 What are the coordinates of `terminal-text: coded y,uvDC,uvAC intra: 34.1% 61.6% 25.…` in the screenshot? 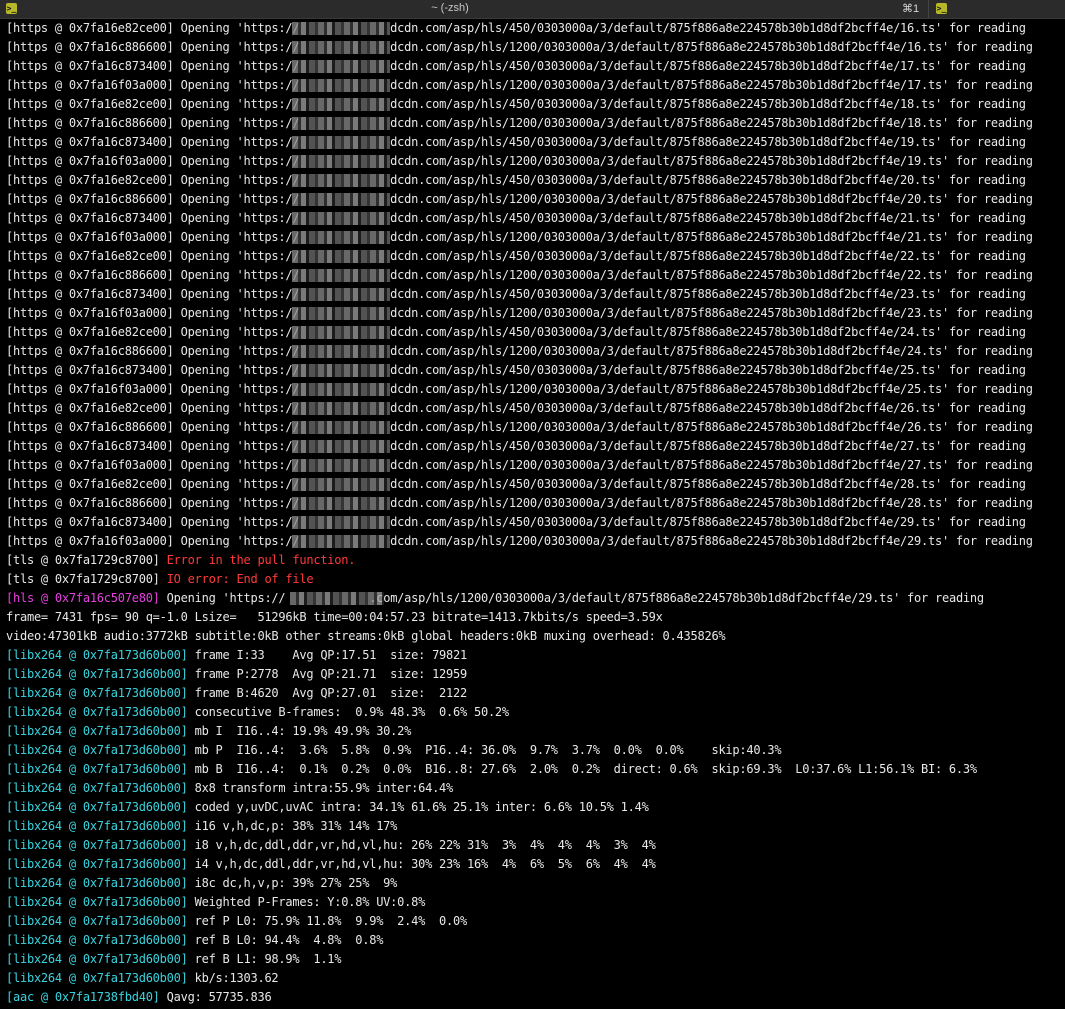 It's located at (418, 807).